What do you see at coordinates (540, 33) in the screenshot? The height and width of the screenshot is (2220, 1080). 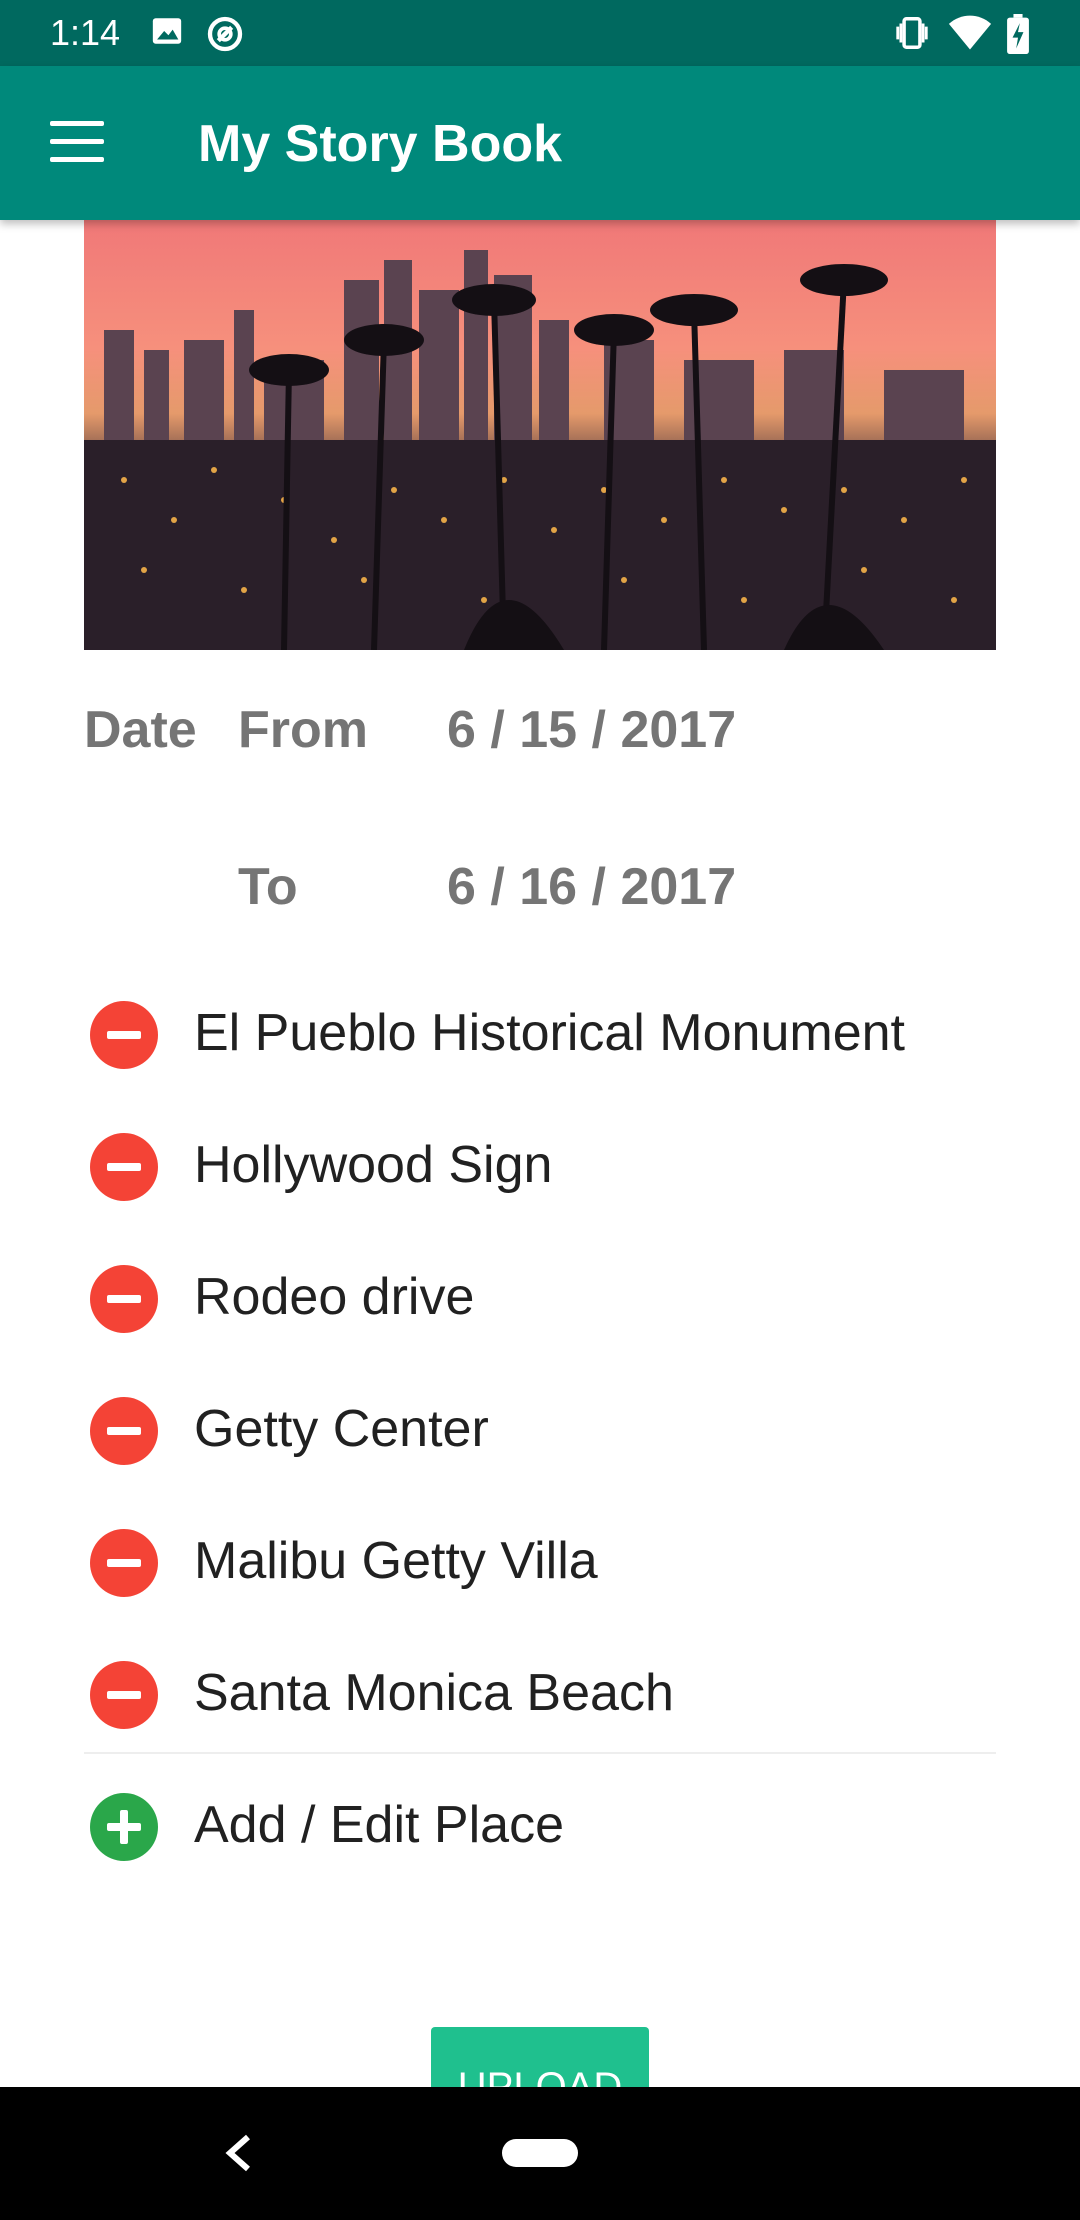 I see `status-bar: 1:14` at bounding box center [540, 33].